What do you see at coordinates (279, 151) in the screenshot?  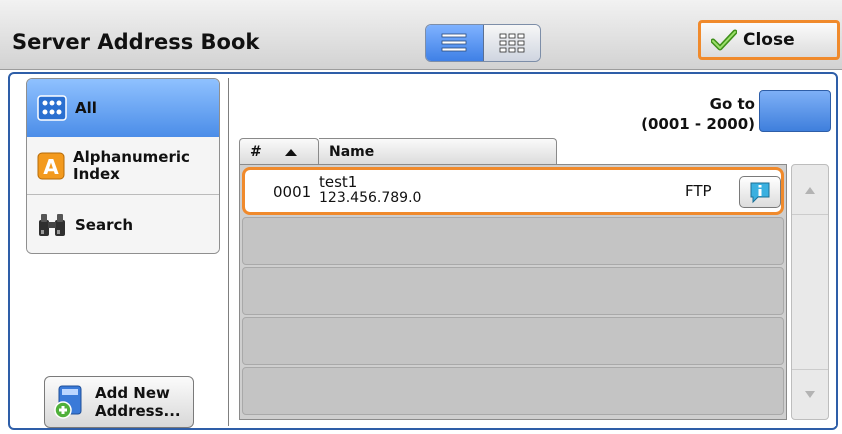 I see `column-header-number: #` at bounding box center [279, 151].